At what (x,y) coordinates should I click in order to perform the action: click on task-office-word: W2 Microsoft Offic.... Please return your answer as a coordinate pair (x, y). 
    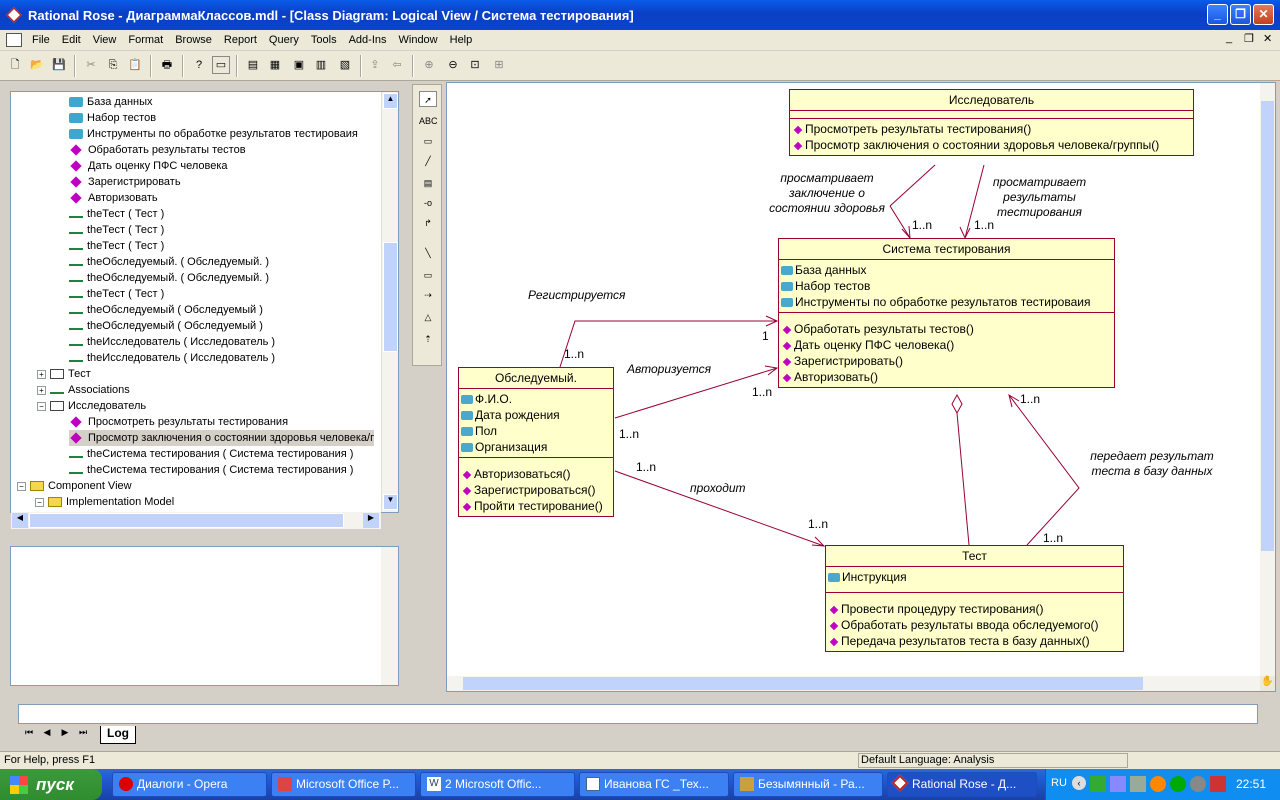
    Looking at the image, I should click on (497, 784).